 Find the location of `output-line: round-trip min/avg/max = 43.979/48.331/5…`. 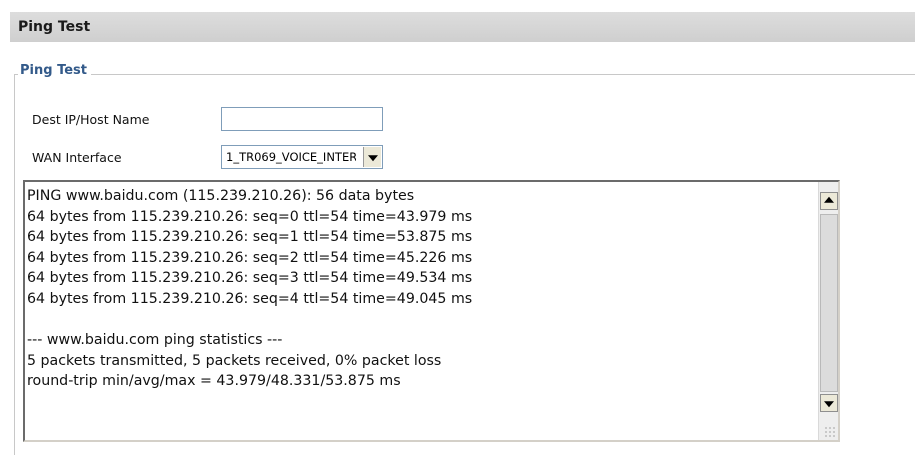

output-line: round-trip min/avg/max = 43.979/48.331/5… is located at coordinates (214, 381).